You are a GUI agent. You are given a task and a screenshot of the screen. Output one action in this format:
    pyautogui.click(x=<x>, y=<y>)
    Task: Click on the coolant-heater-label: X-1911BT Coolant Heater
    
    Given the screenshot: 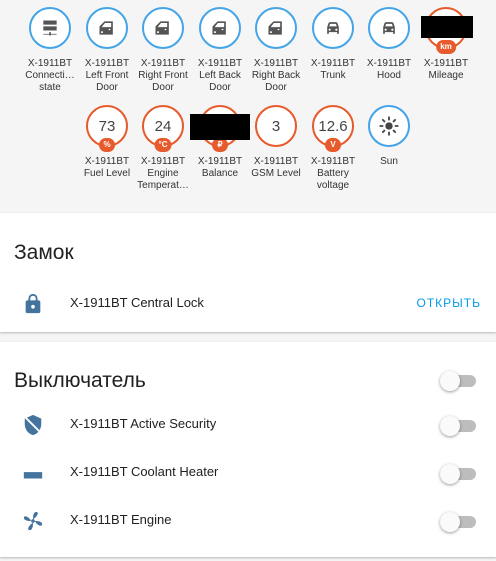 What is the action you would take?
    pyautogui.click(x=144, y=471)
    